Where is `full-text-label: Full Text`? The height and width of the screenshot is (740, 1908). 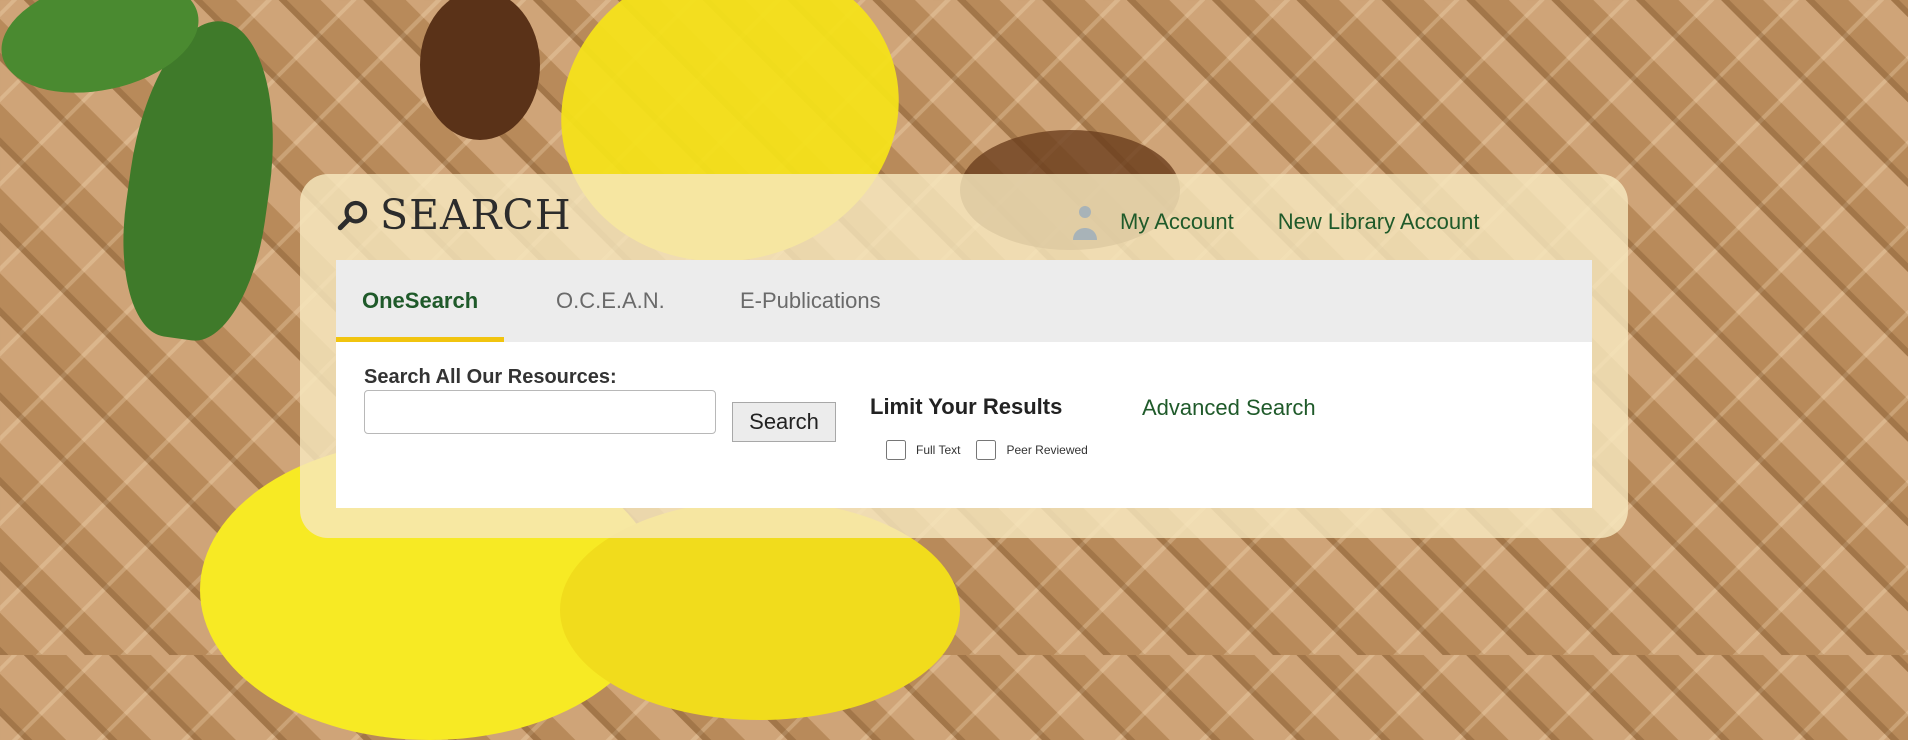 full-text-label: Full Text is located at coordinates (938, 450).